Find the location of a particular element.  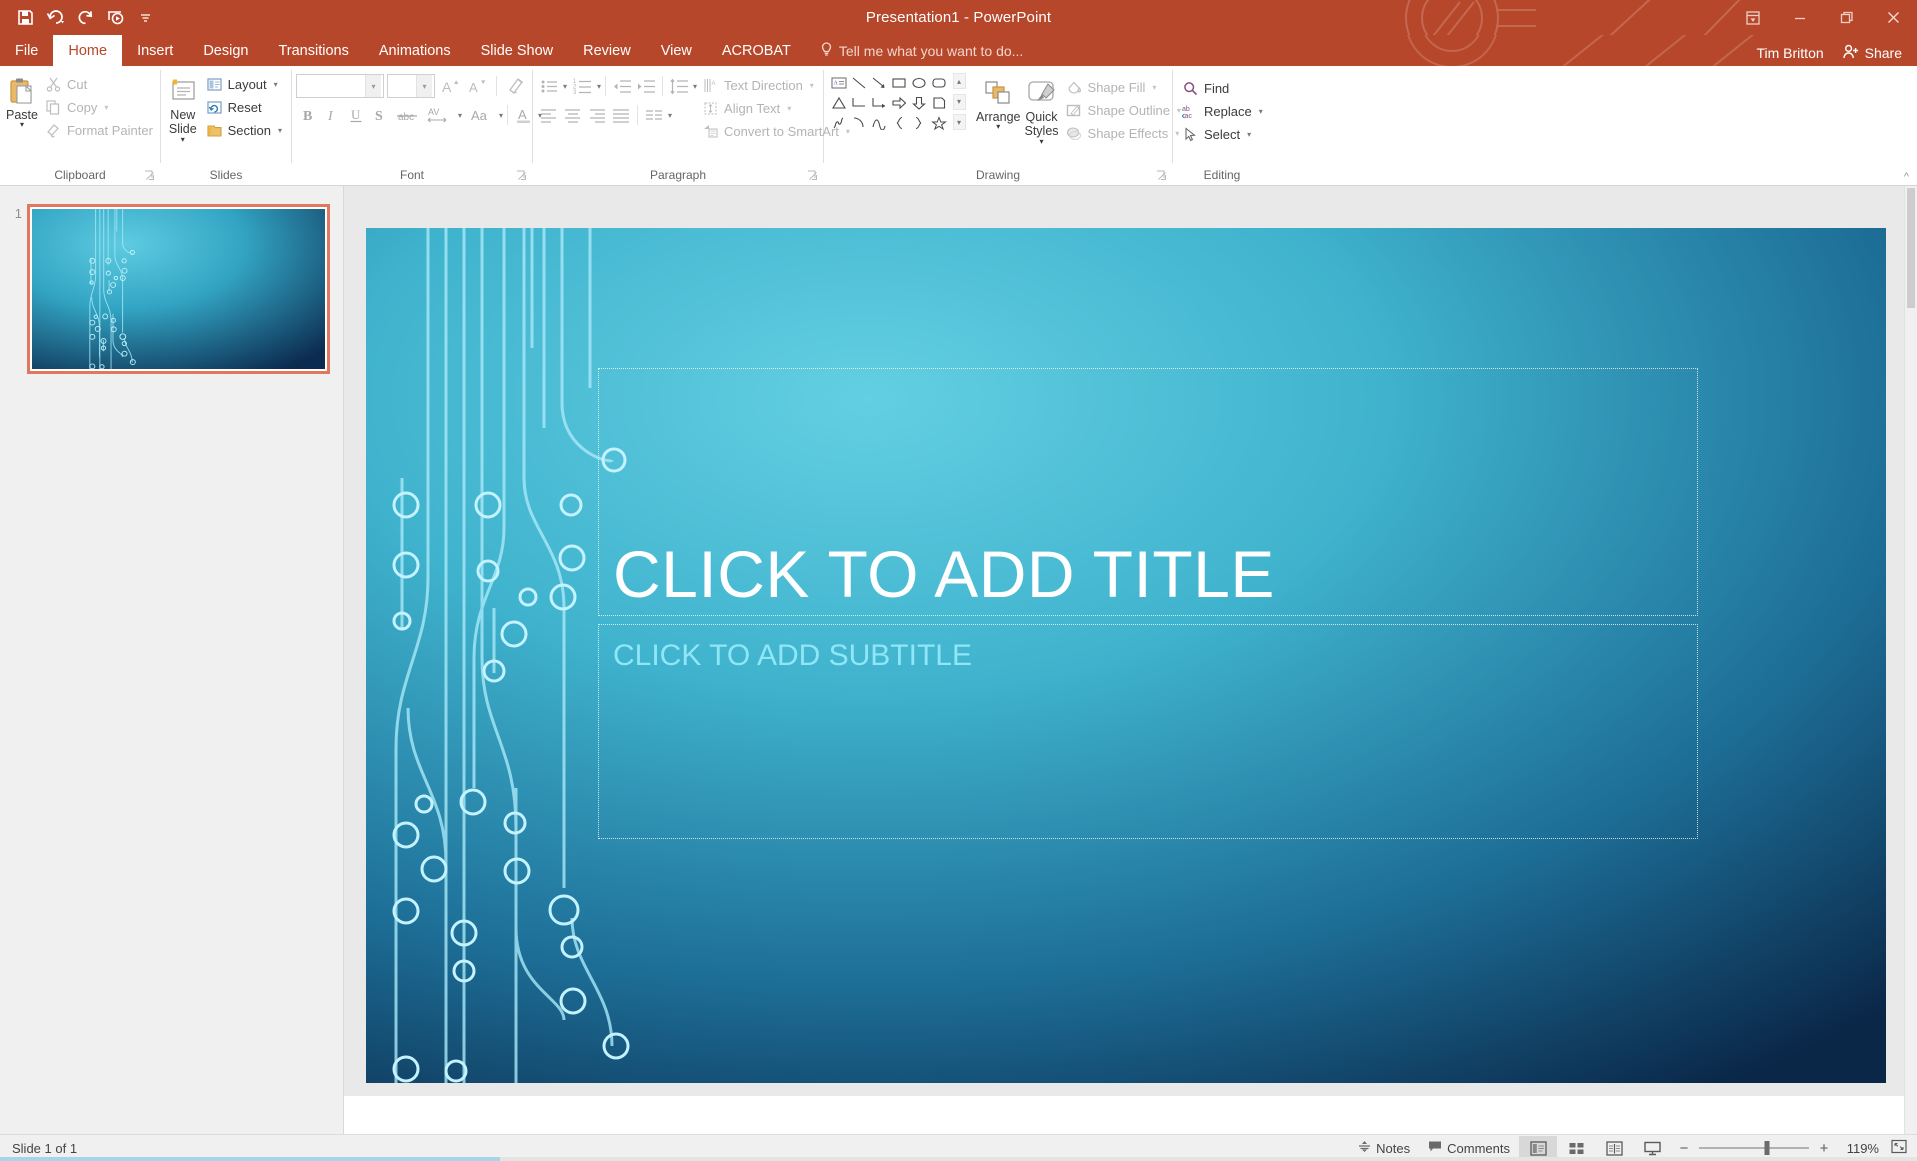

shape-effects-button: Shape Effects ▾ is located at coordinates (1123, 133).